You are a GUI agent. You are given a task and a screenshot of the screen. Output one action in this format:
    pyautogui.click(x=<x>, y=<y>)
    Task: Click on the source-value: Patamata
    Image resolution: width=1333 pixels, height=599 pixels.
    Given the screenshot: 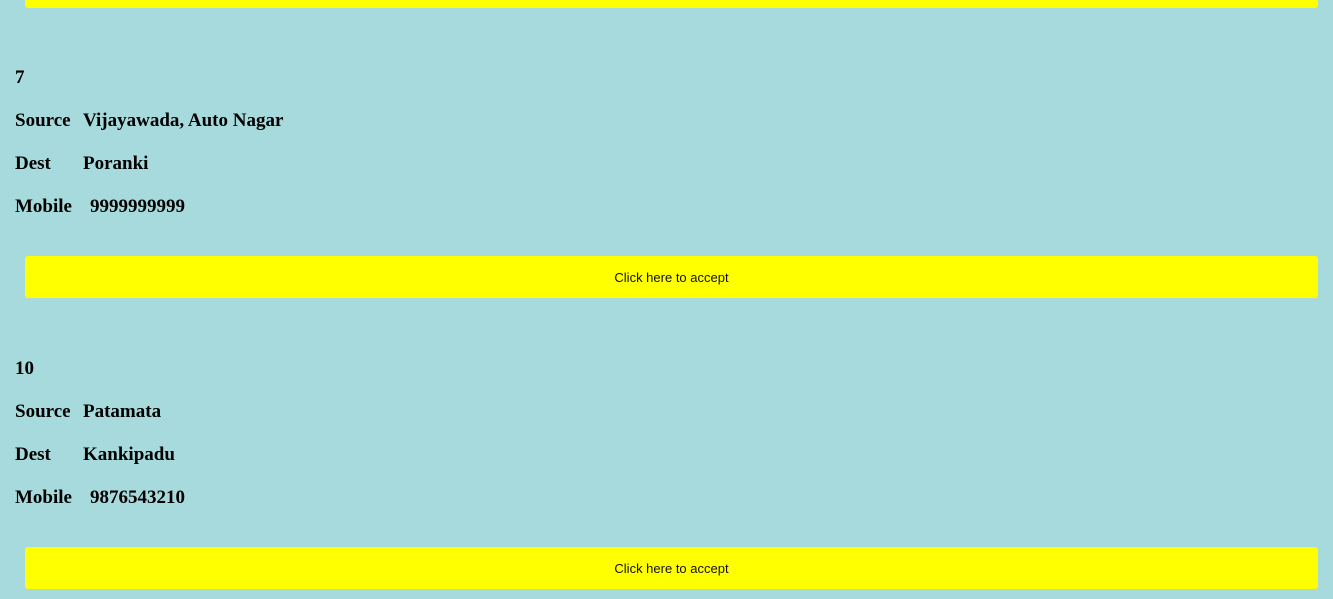 What is the action you would take?
    pyautogui.click(x=122, y=411)
    